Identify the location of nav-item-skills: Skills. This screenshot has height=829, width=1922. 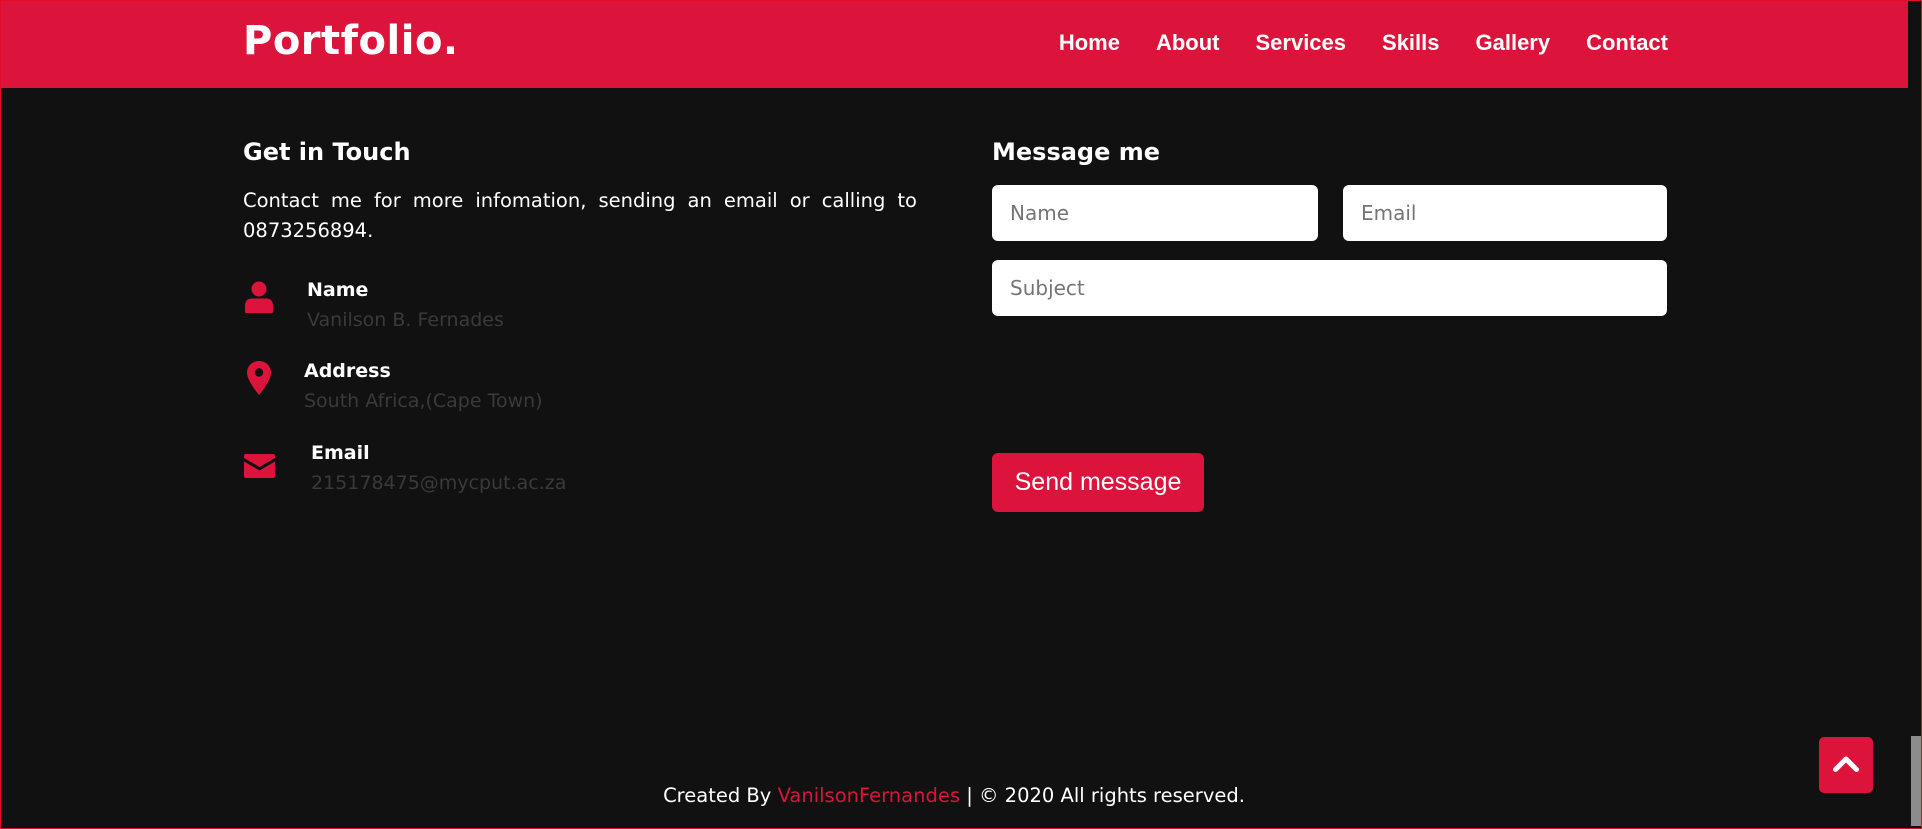
(1410, 43).